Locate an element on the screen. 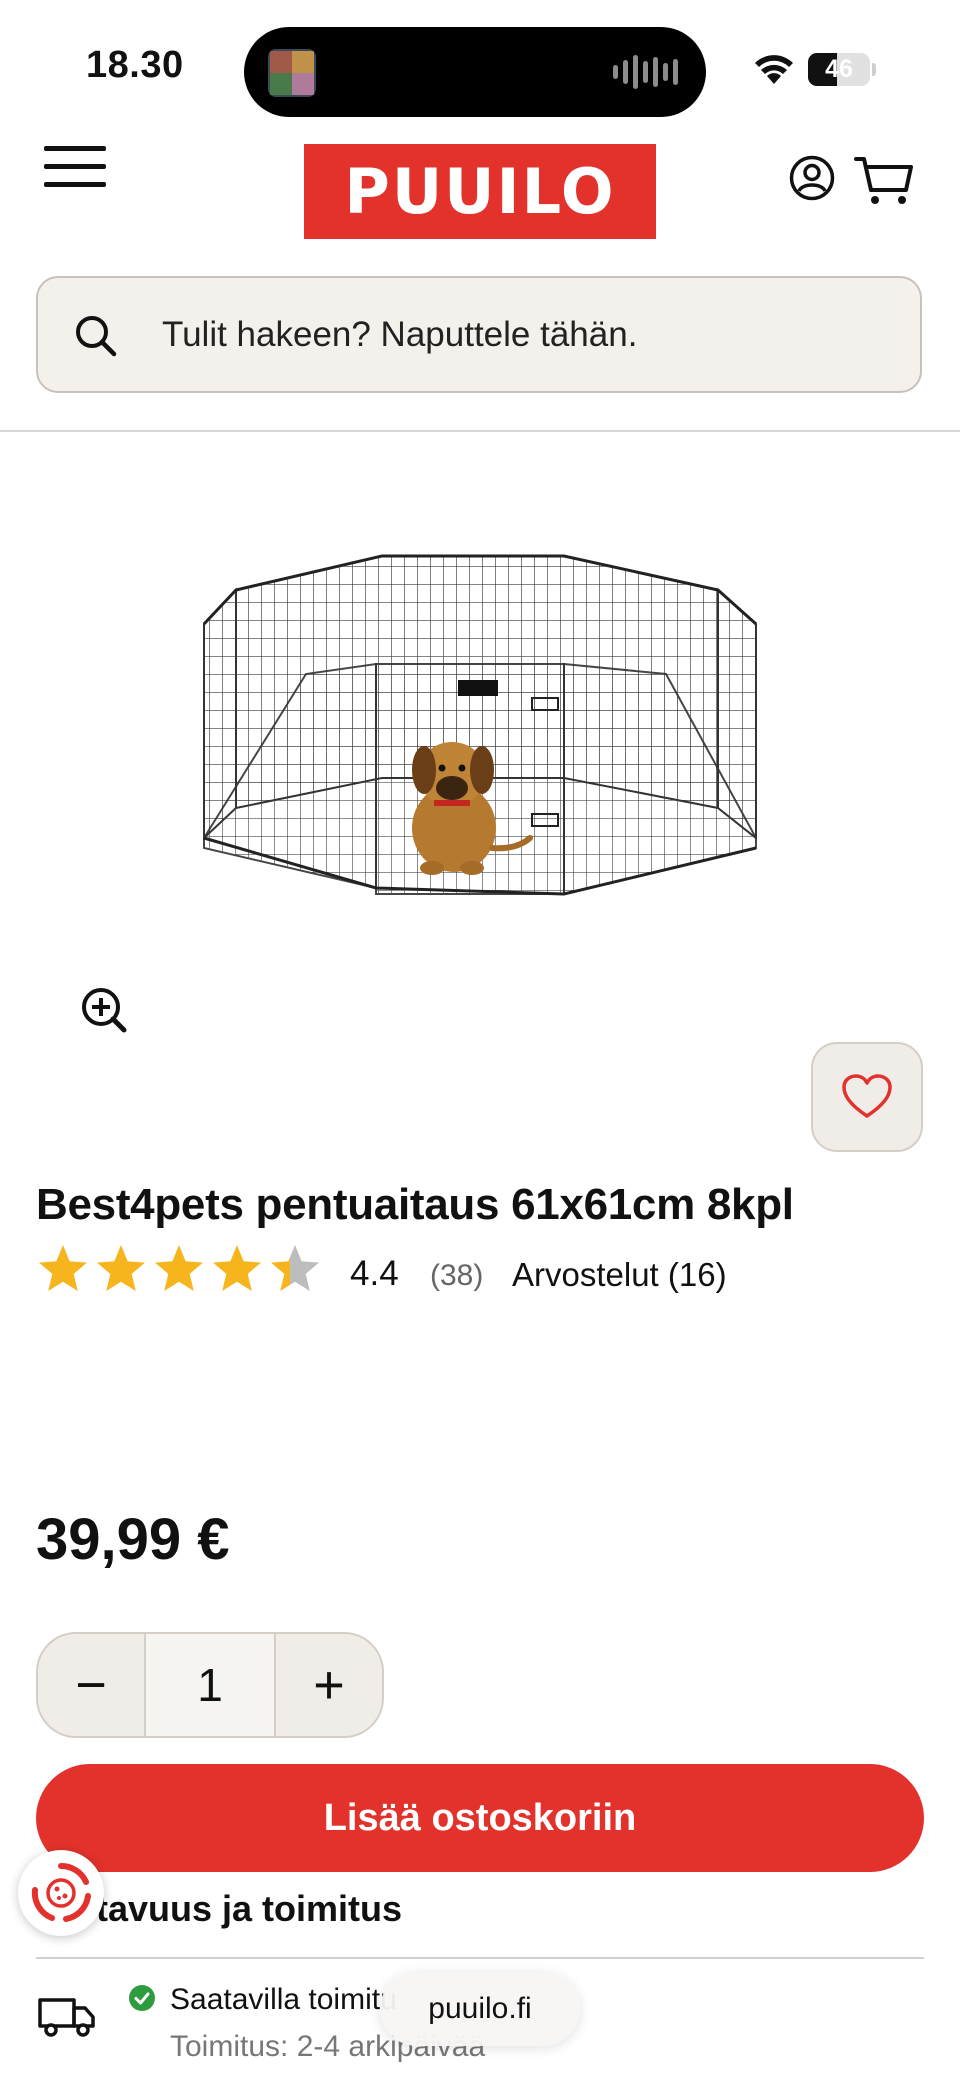 The height and width of the screenshot is (2081, 960). product-image is located at coordinates (480, 723).